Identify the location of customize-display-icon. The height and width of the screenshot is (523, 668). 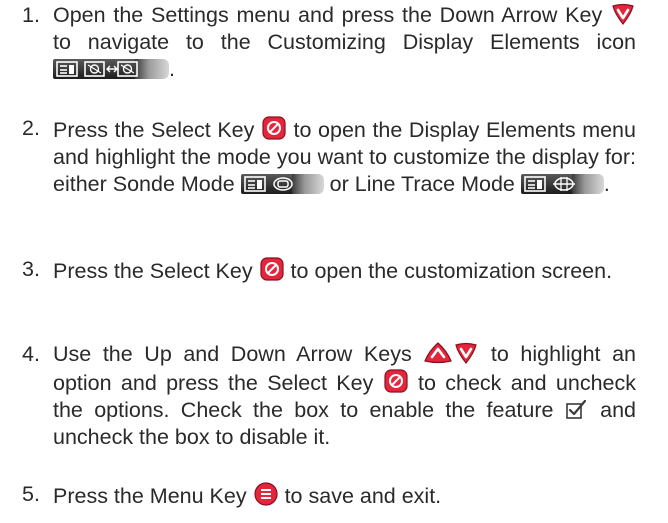
(111, 69).